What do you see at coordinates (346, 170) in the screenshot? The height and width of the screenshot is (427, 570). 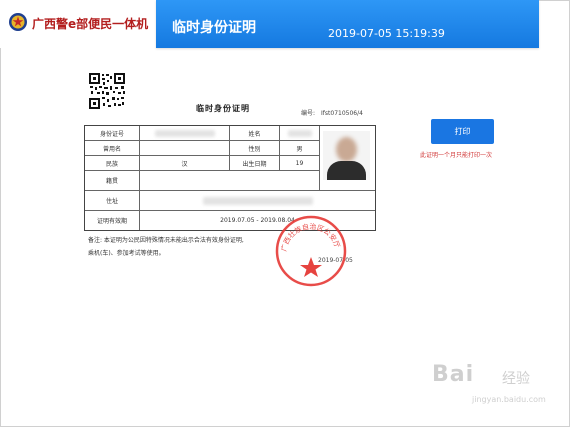 I see `photo-body` at bounding box center [346, 170].